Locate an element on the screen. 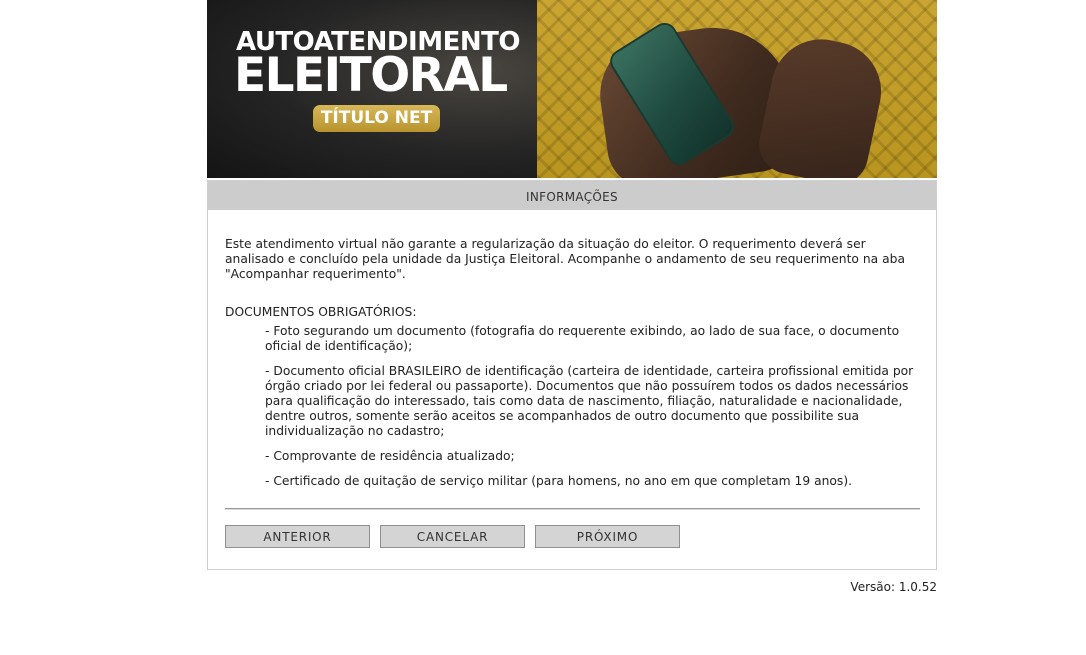 The image size is (1086, 655). divider is located at coordinates (572, 509).